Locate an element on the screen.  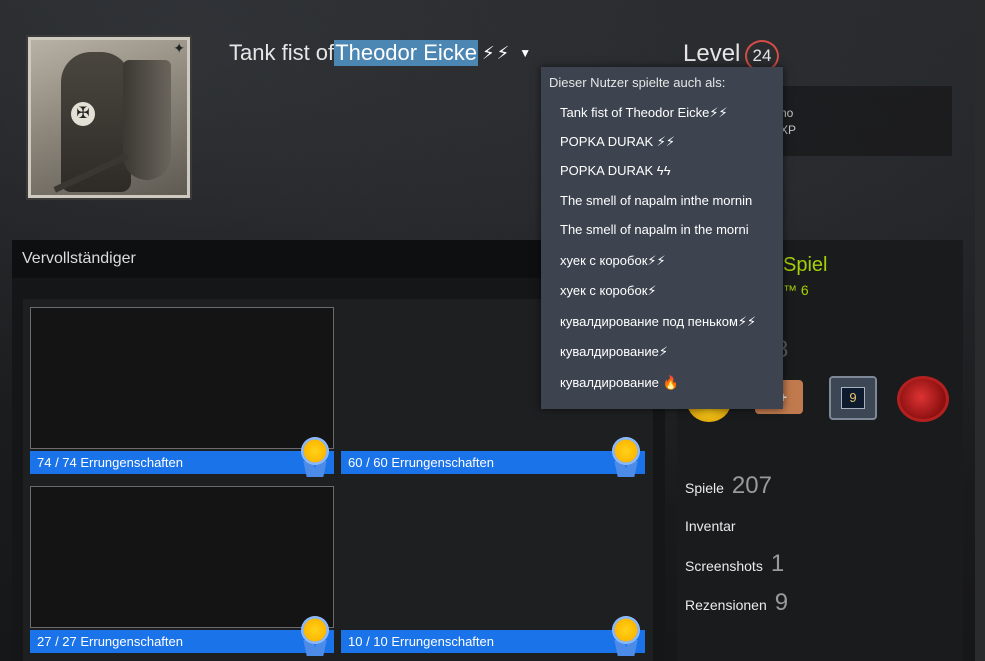
badge-years-icon: 9 is located at coordinates (853, 399).